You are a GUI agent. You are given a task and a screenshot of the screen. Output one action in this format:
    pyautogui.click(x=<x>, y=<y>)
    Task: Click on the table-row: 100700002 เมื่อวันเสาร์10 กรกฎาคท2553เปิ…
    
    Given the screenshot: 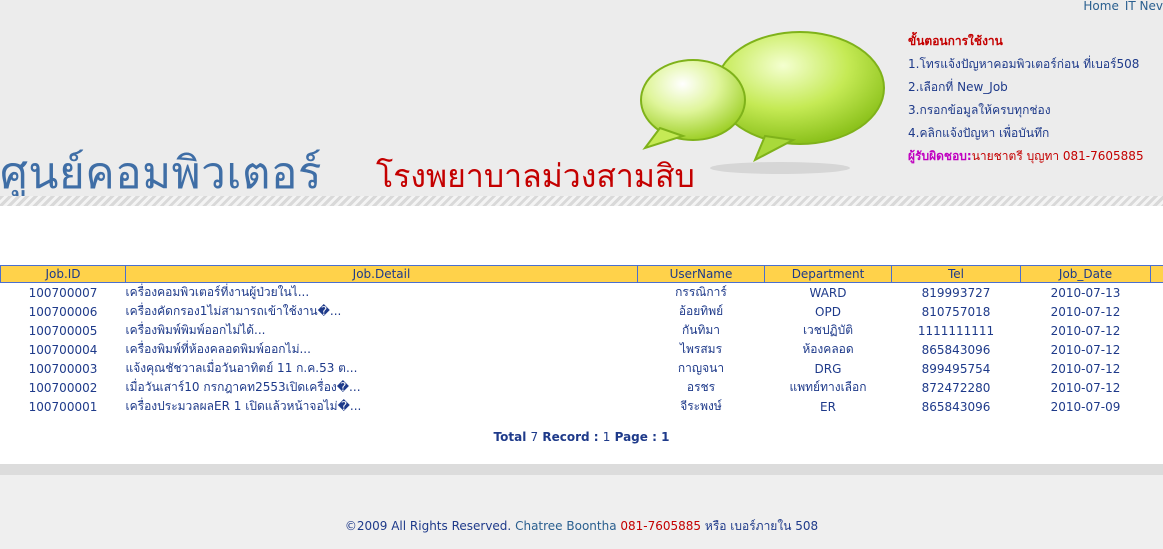 What is the action you would take?
    pyautogui.click(x=582, y=387)
    